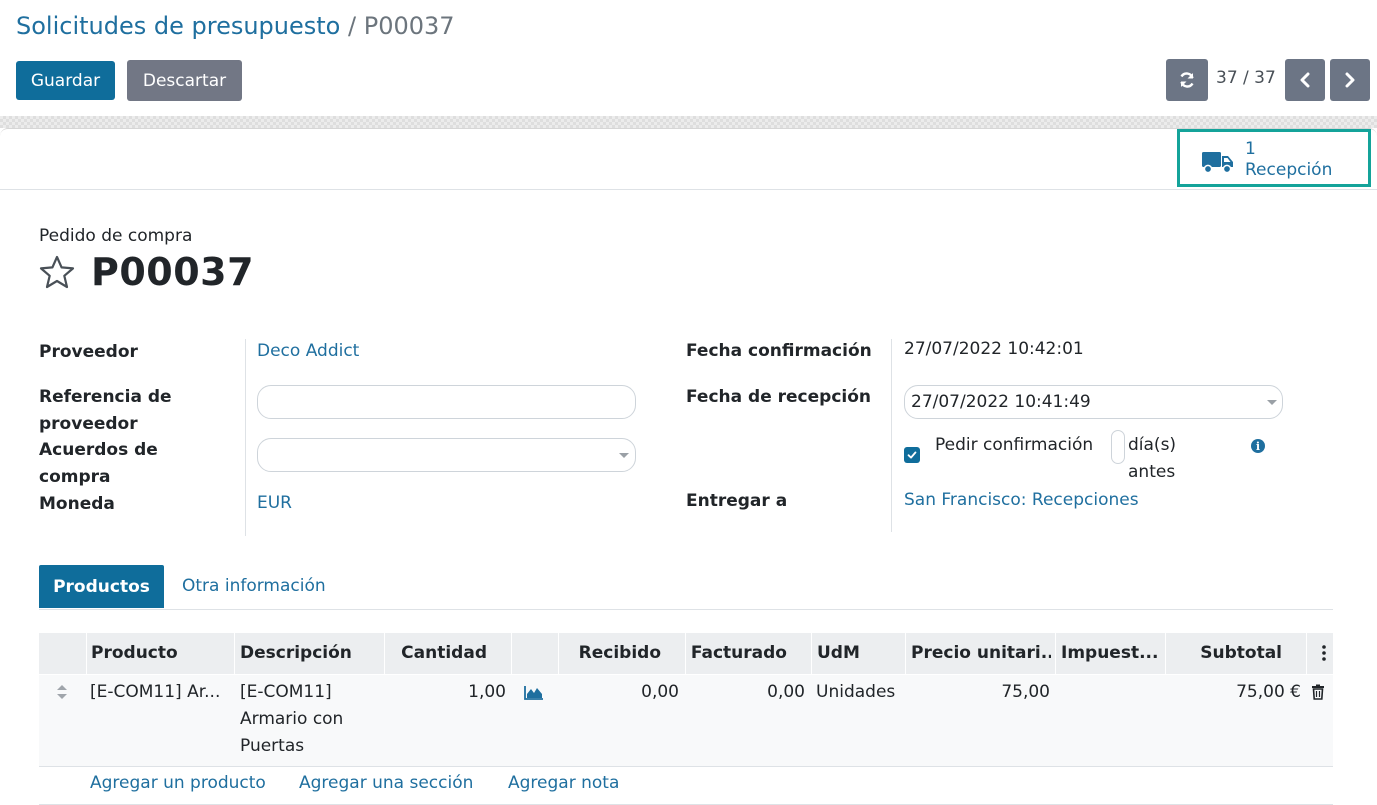 The image size is (1377, 805). Describe the element at coordinates (274, 503) in the screenshot. I see `currency-link: EUR` at that location.